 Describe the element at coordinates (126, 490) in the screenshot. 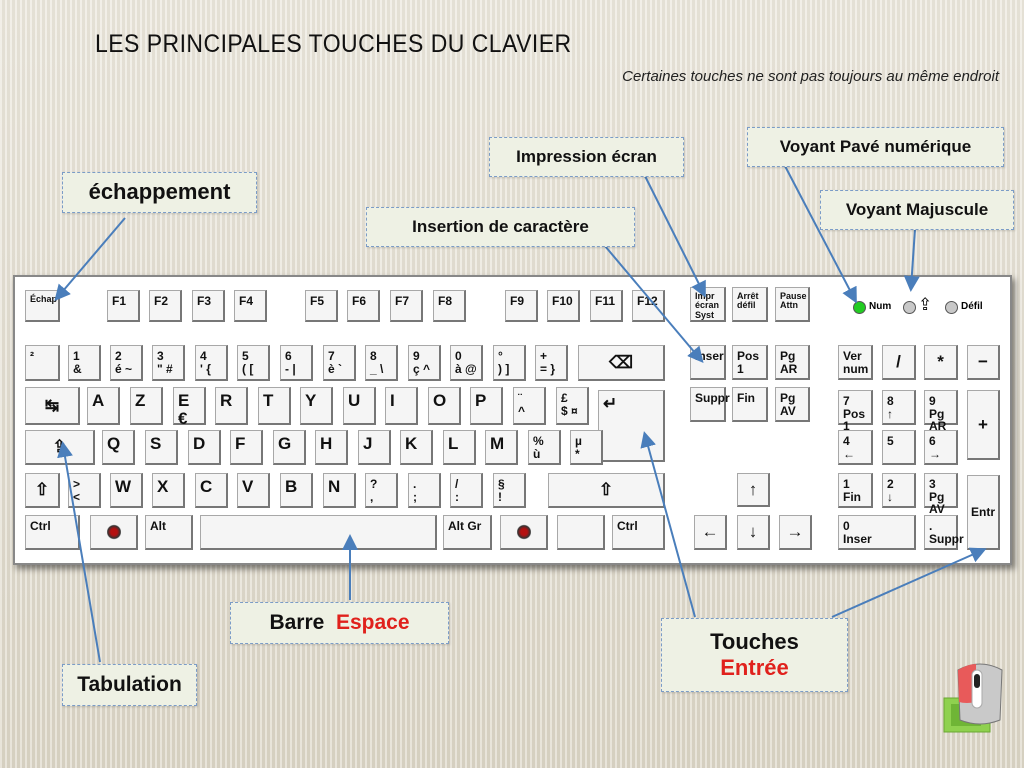

I see `key: W` at that location.